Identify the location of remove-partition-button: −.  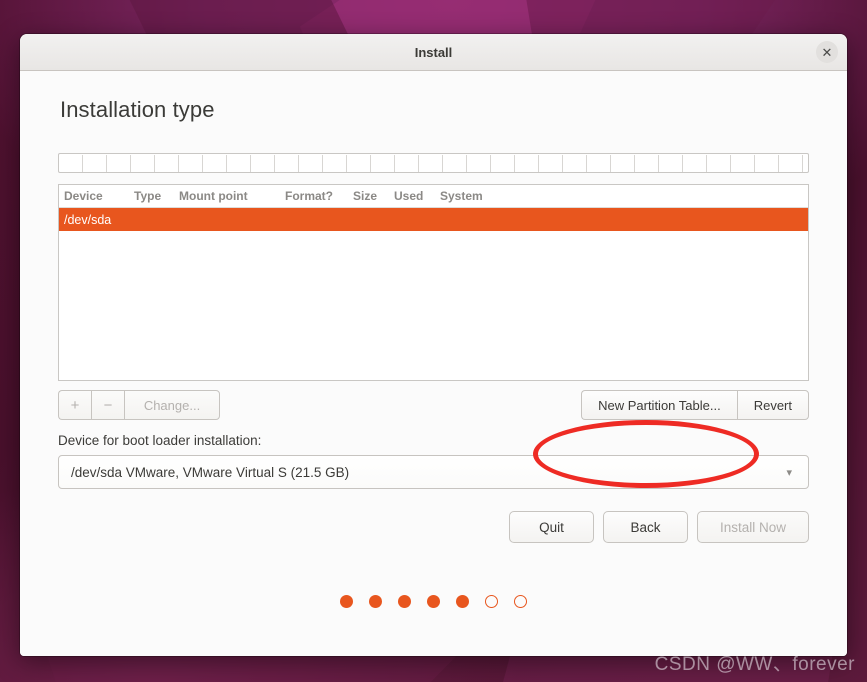
(107, 405).